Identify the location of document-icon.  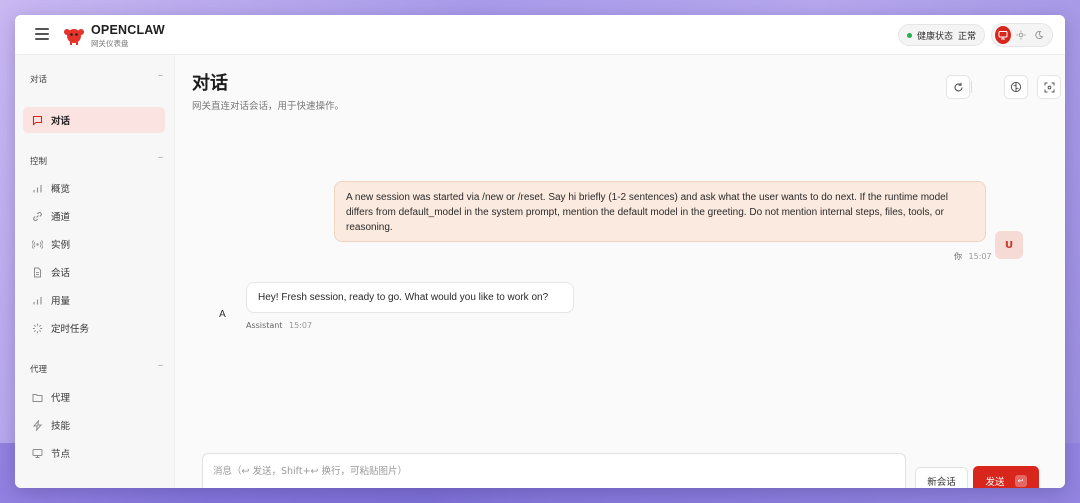
(37, 272).